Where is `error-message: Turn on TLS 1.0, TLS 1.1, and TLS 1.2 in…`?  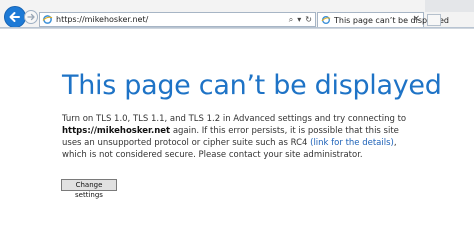
error-message: Turn on TLS 1.0, TLS 1.1, and TLS 1.2 in… is located at coordinates (234, 137).